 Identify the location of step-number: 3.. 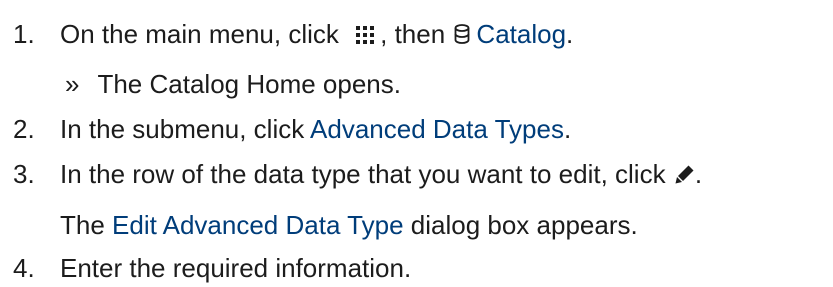
(24, 174).